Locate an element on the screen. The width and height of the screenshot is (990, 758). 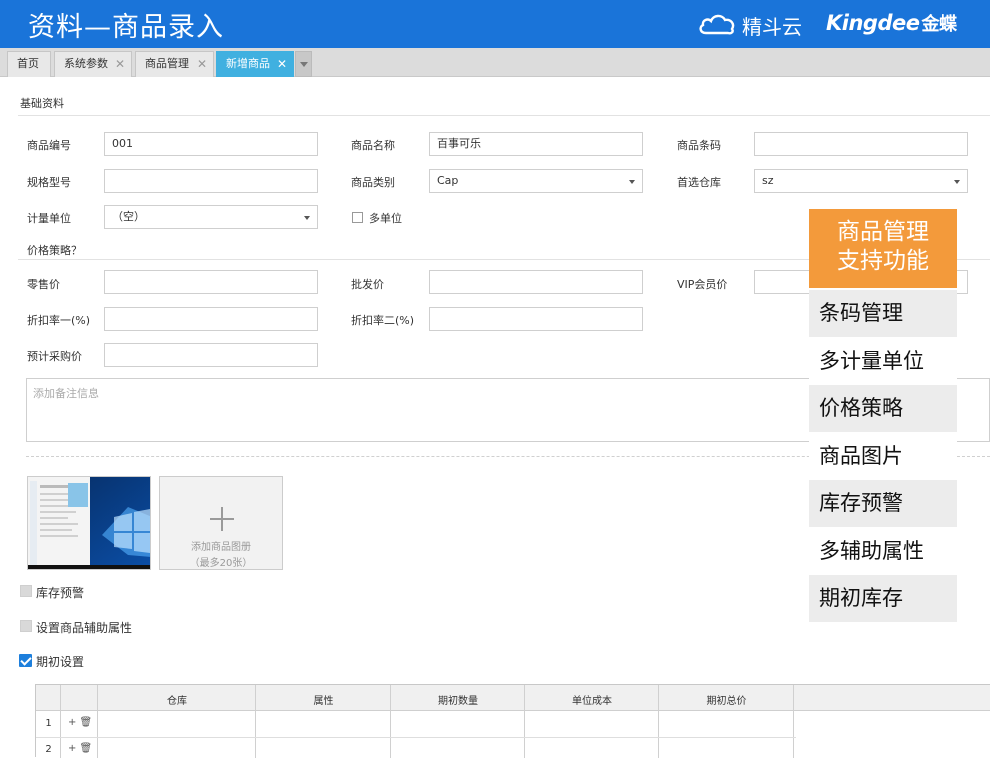
unit-select: （空） is located at coordinates (211, 217).